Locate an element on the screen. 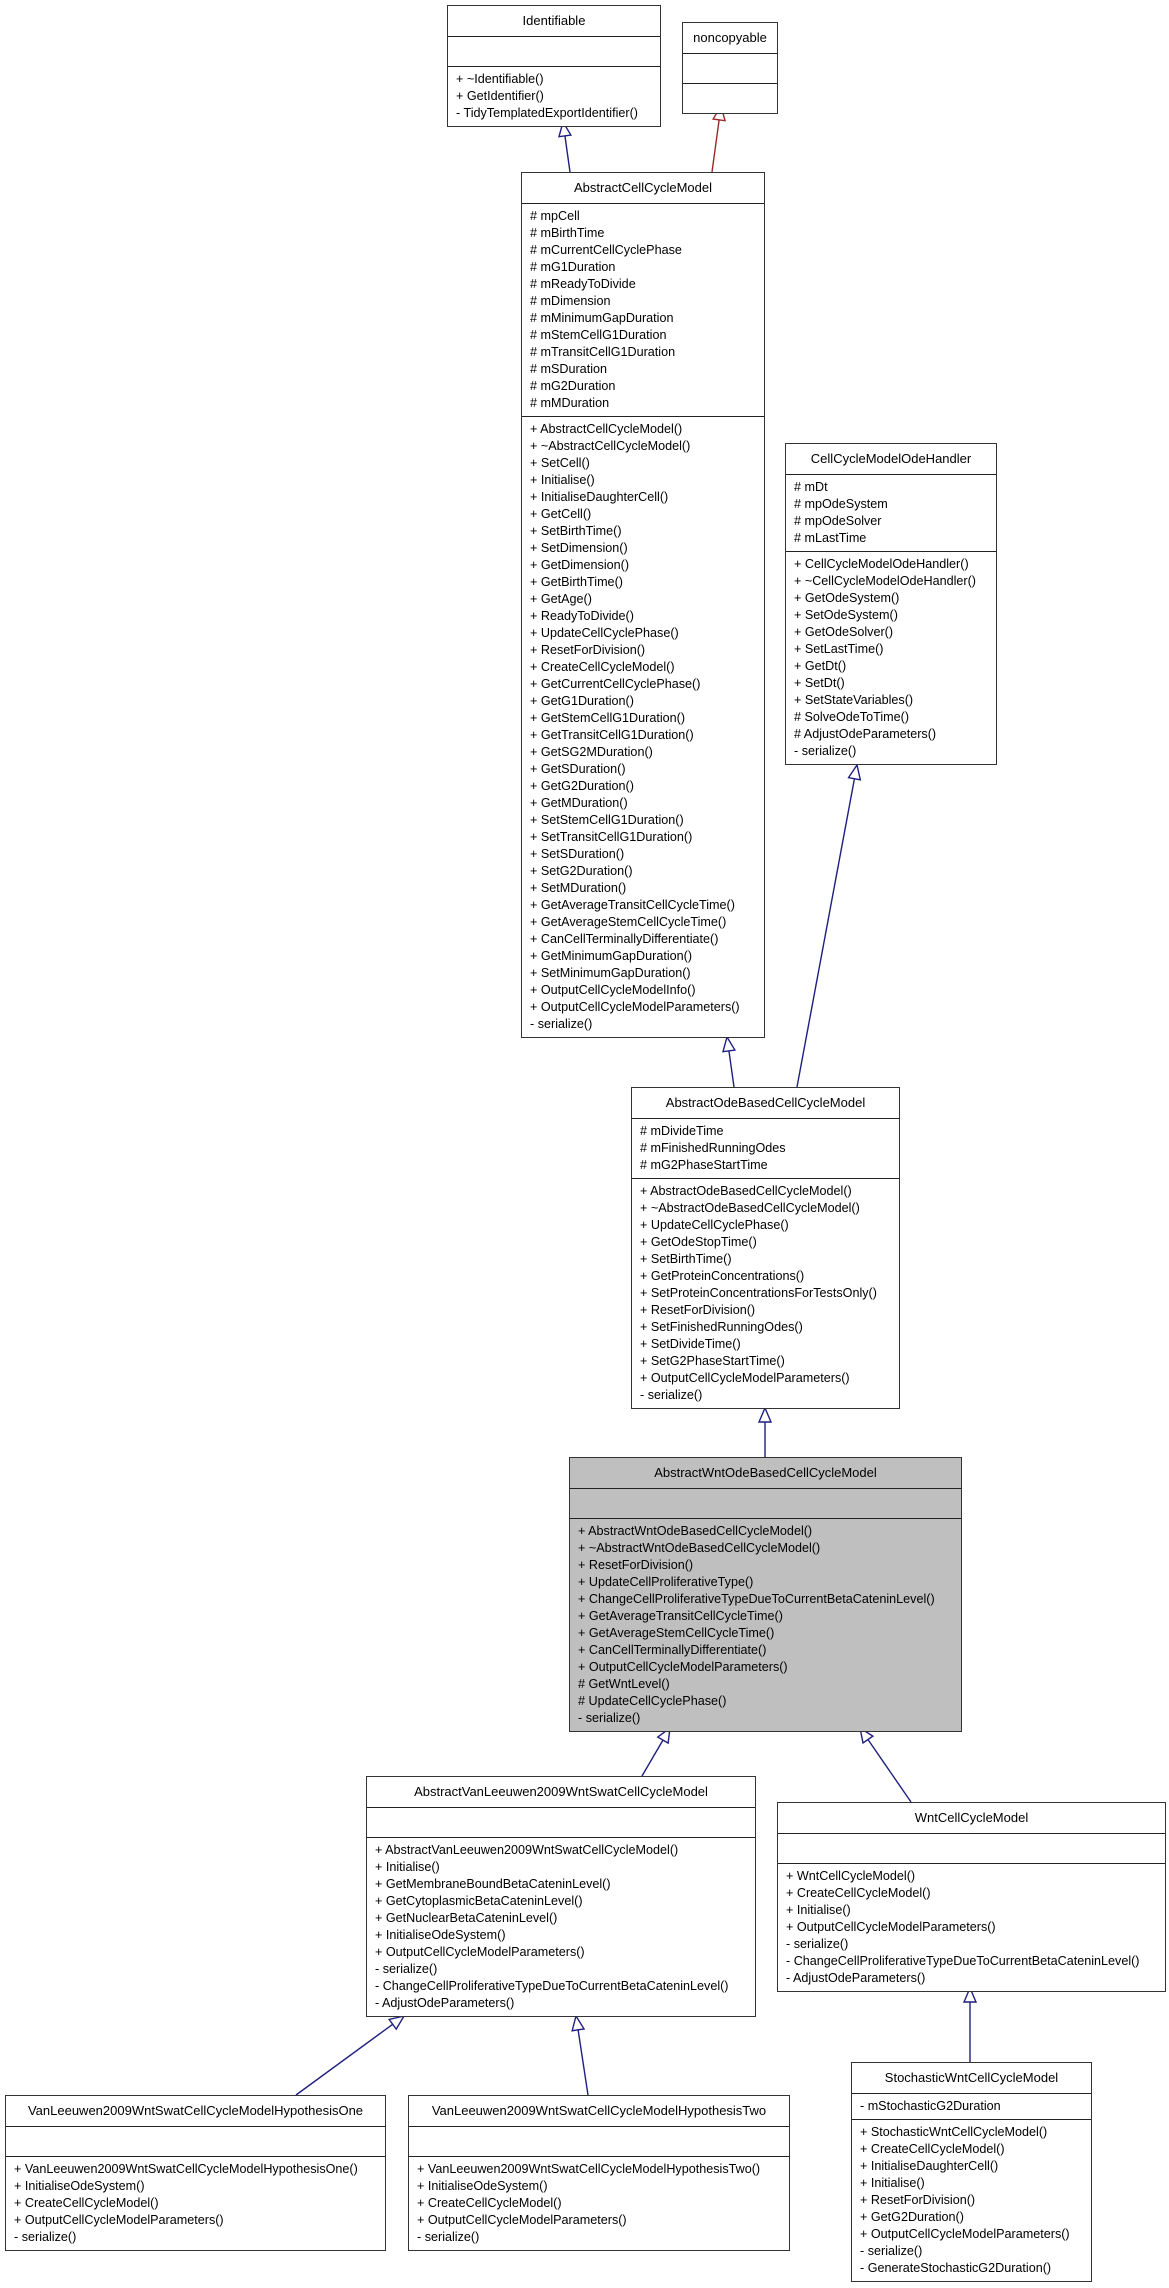 Image resolution: width=1169 pixels, height=2288 pixels. method-item: # GetWntLevel() is located at coordinates (769, 1684).